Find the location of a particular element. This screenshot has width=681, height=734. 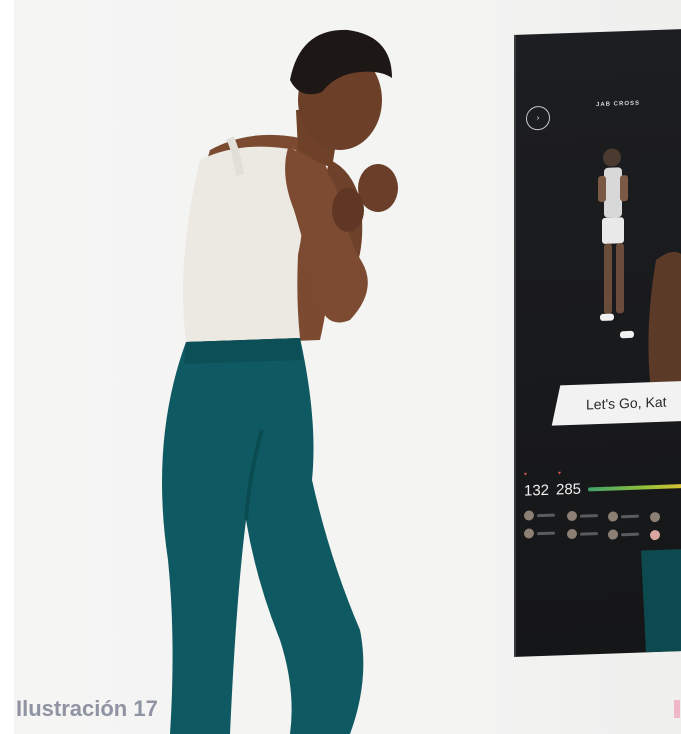

front-fist is located at coordinates (378, 188).